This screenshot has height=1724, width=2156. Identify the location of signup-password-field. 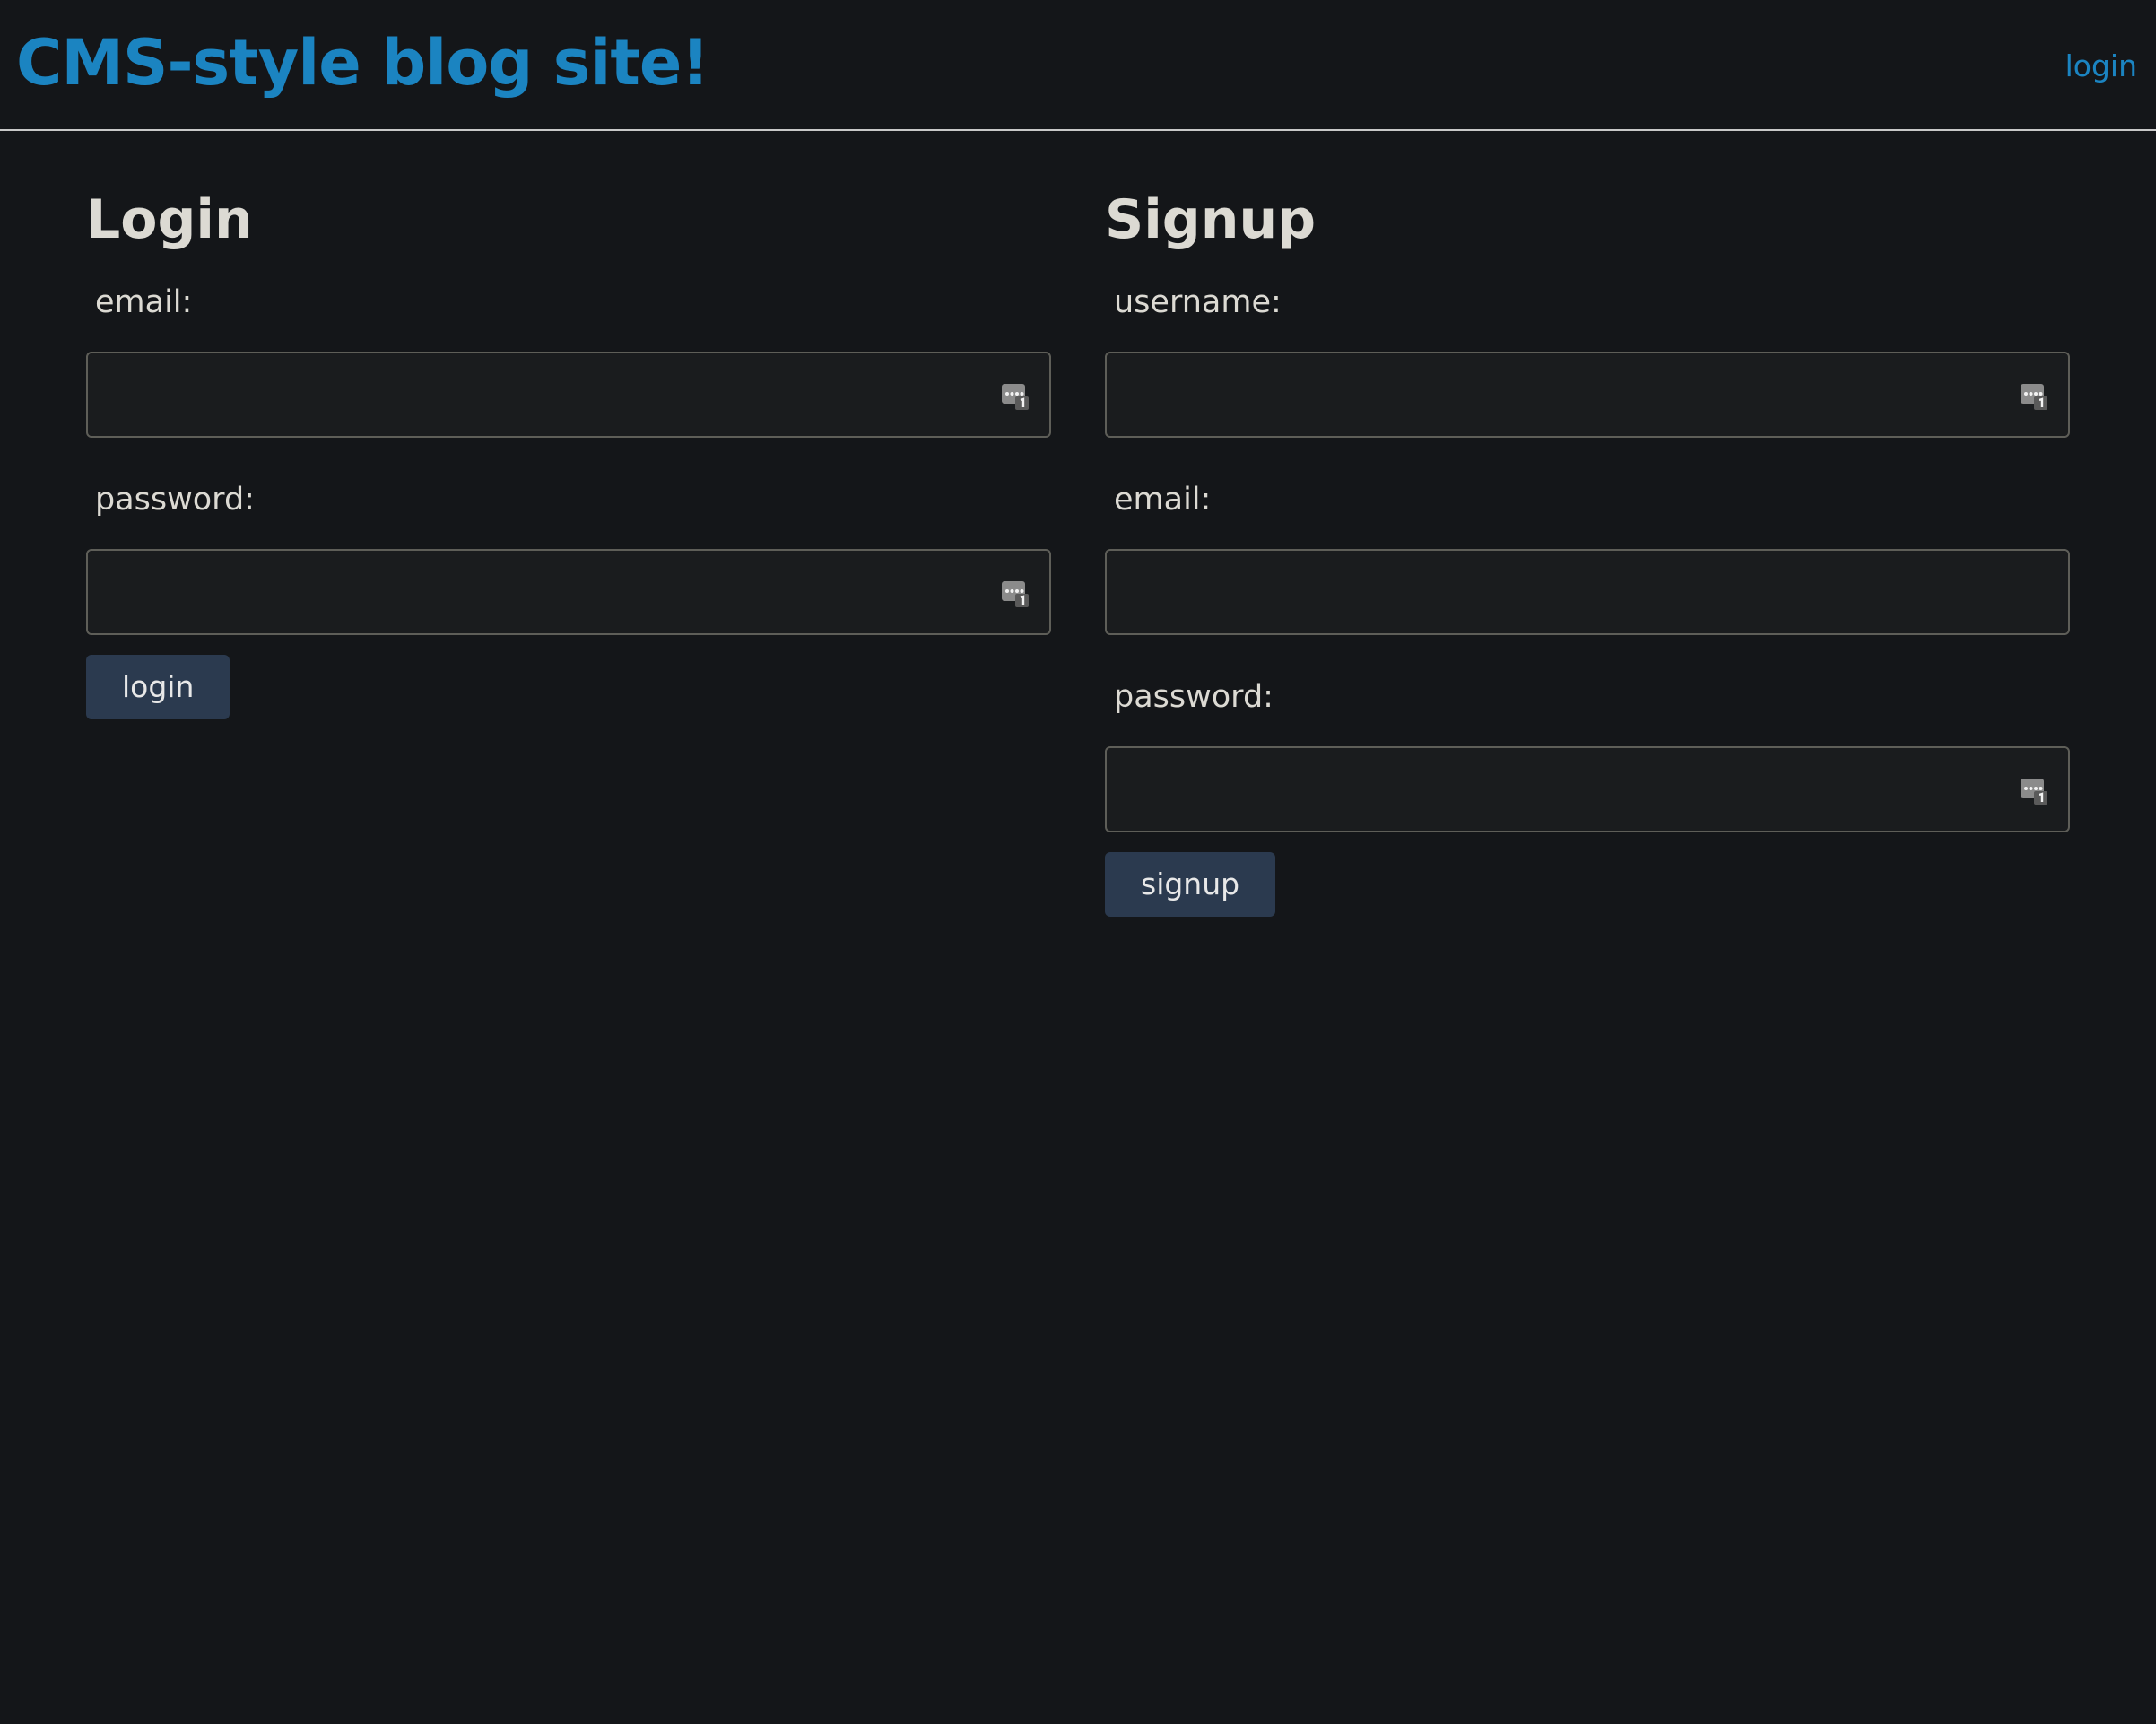
(1587, 789).